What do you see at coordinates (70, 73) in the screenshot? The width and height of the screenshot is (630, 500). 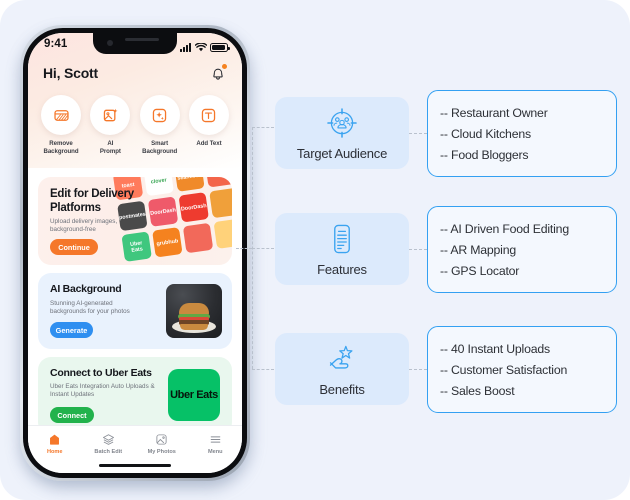 I see `greeting-text: Hi, Scott` at bounding box center [70, 73].